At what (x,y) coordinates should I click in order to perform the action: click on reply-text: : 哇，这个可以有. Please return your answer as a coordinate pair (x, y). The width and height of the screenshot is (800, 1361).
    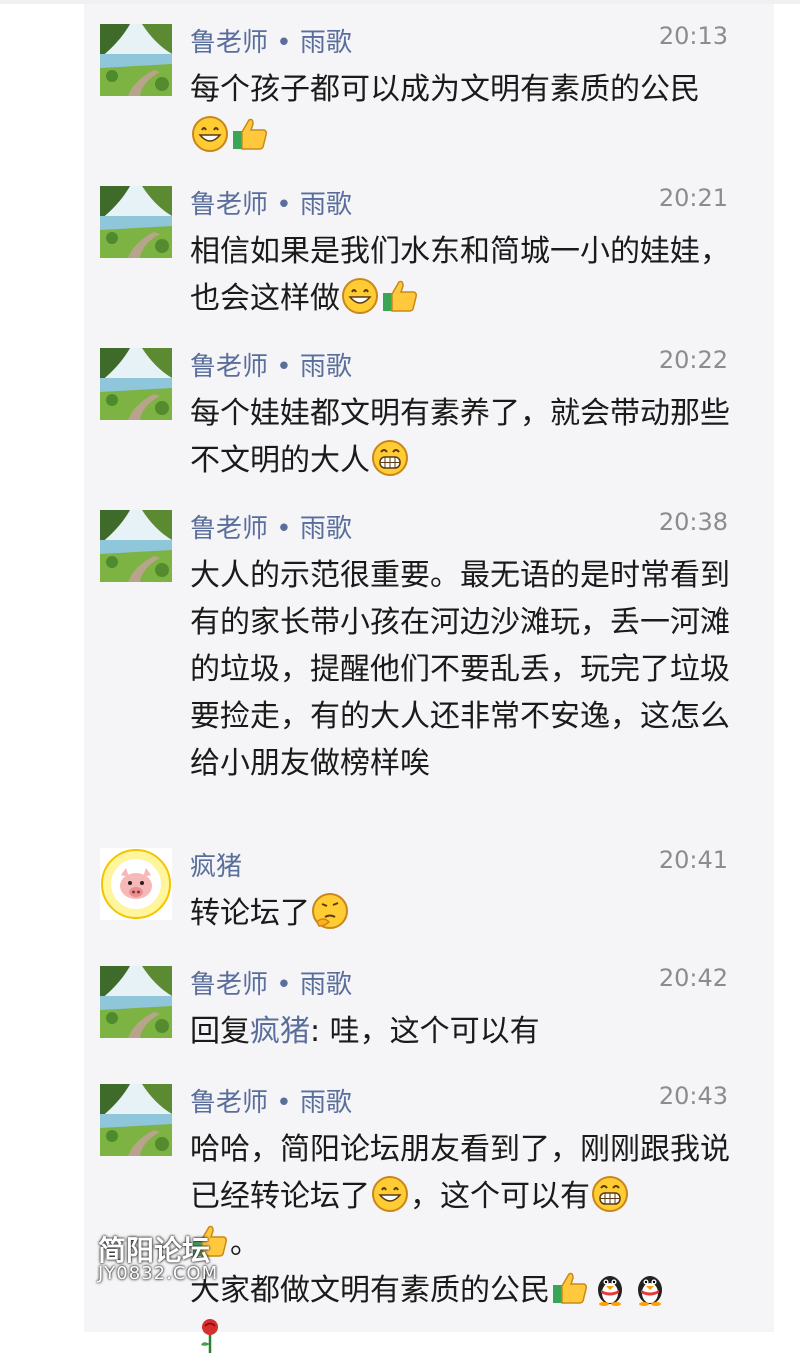
    Looking at the image, I should click on (425, 1031).